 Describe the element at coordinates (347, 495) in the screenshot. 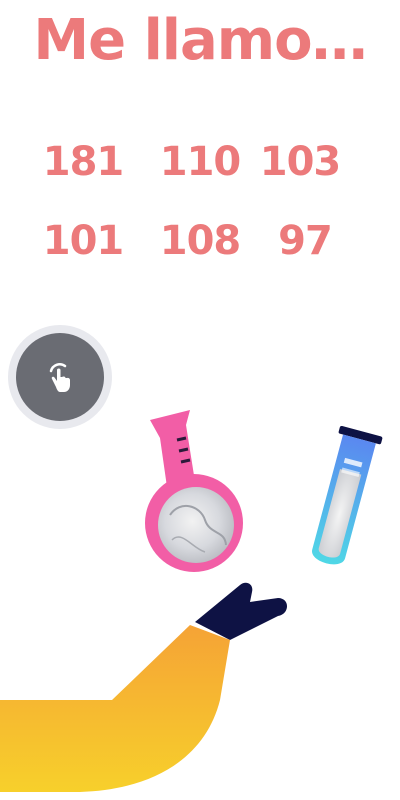

I see `test-tube-icon` at that location.